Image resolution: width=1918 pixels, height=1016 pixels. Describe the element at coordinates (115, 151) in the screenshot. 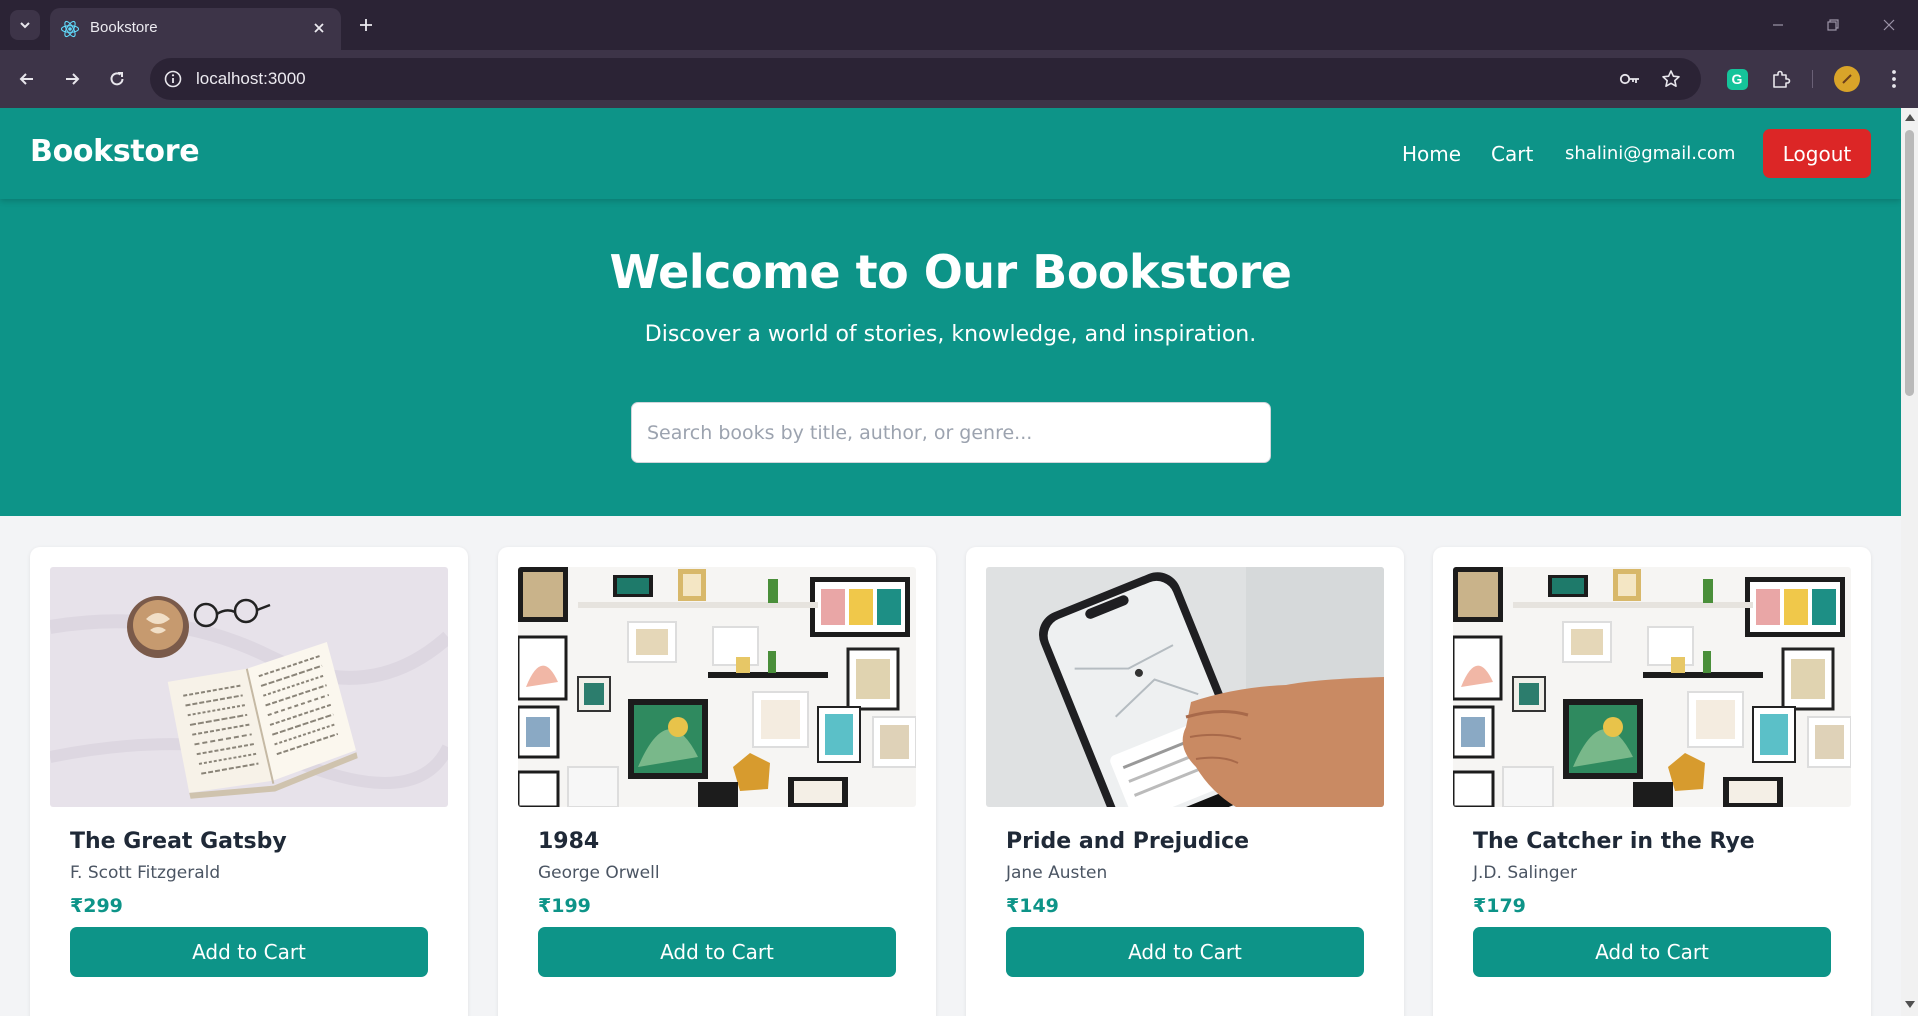

I see `site-brand: Bookstore` at that location.